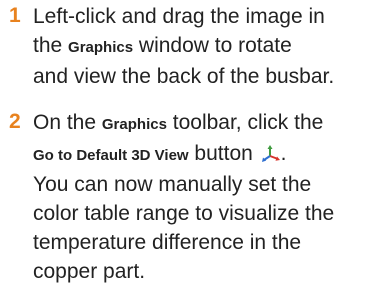 This screenshot has width=380, height=297. I want to click on step-line: On the Graphics toolbar, click the, so click(205, 123).